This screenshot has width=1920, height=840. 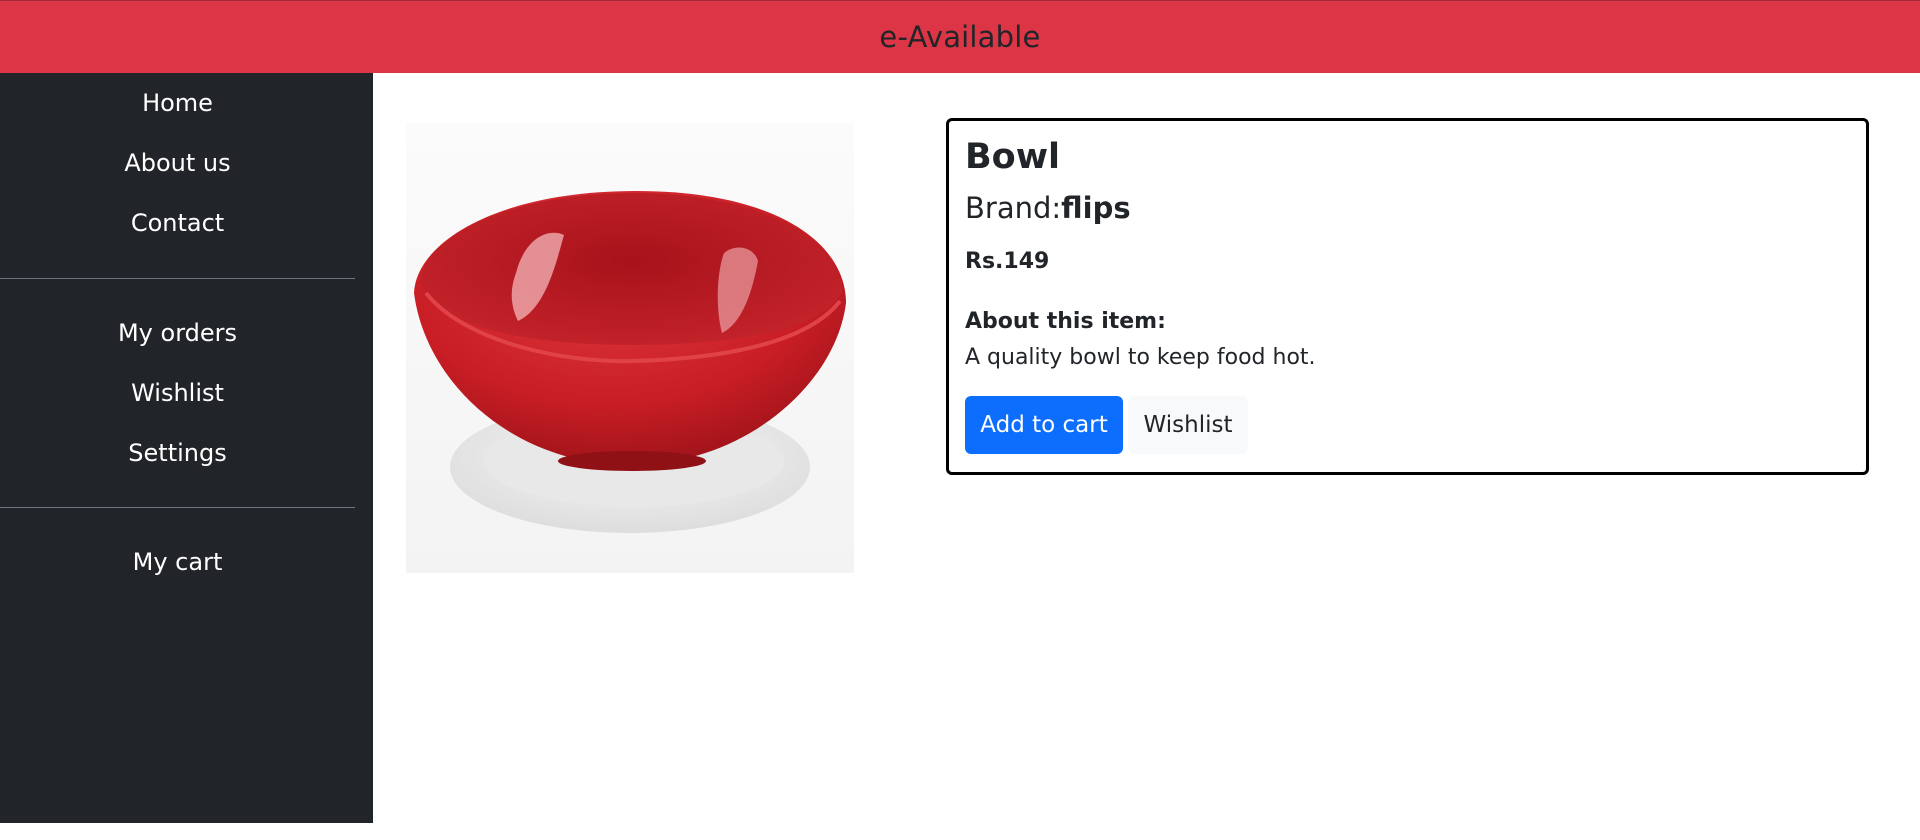 What do you see at coordinates (177, 393) in the screenshot?
I see `sidebar-item-wishlist: Wishlist` at bounding box center [177, 393].